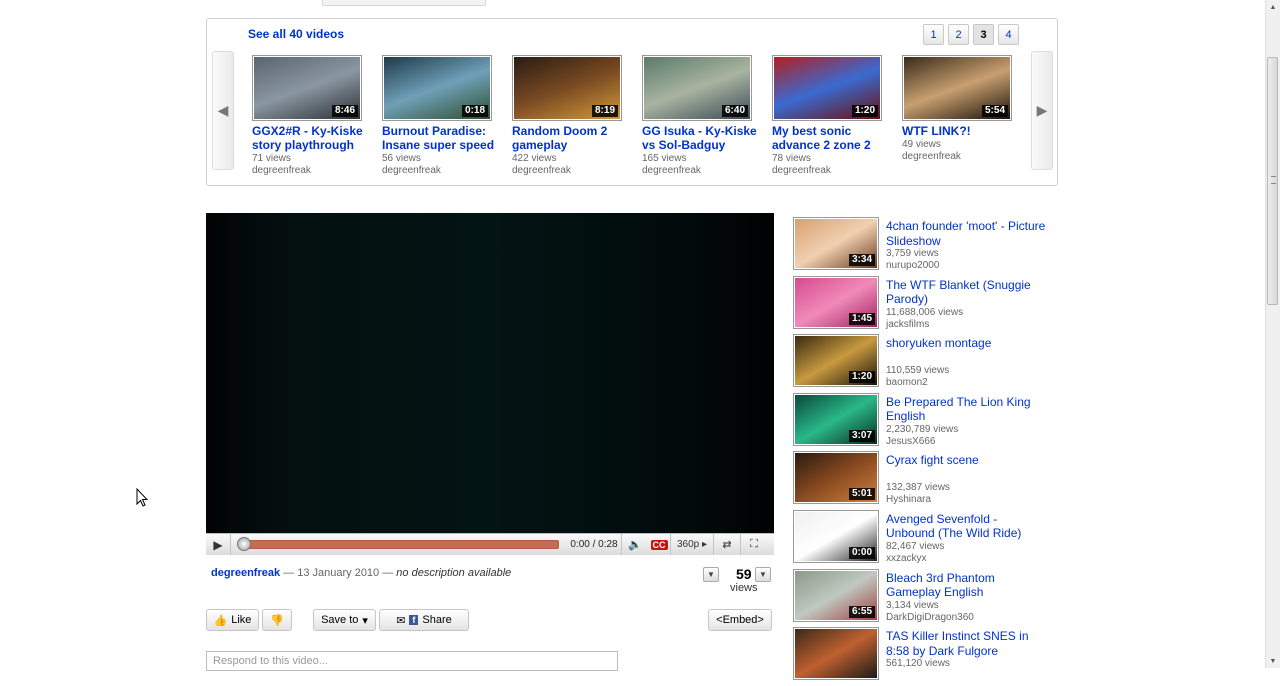 Image resolution: width=1280 pixels, height=686 pixels. Describe the element at coordinates (541, 170) in the screenshot. I see `video-uploader: degreenfreak` at that location.